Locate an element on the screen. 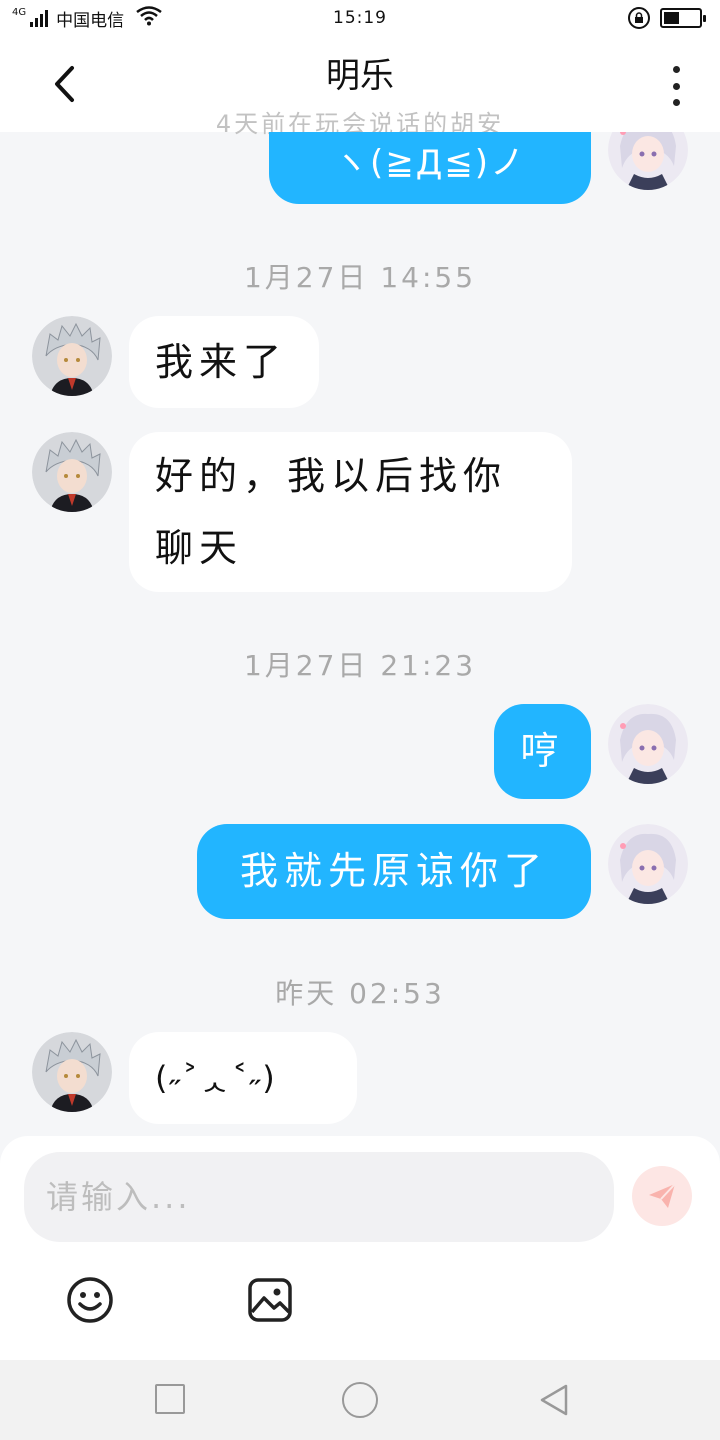 This screenshot has width=720, height=1440. chat-title: 明乐 is located at coordinates (360, 76).